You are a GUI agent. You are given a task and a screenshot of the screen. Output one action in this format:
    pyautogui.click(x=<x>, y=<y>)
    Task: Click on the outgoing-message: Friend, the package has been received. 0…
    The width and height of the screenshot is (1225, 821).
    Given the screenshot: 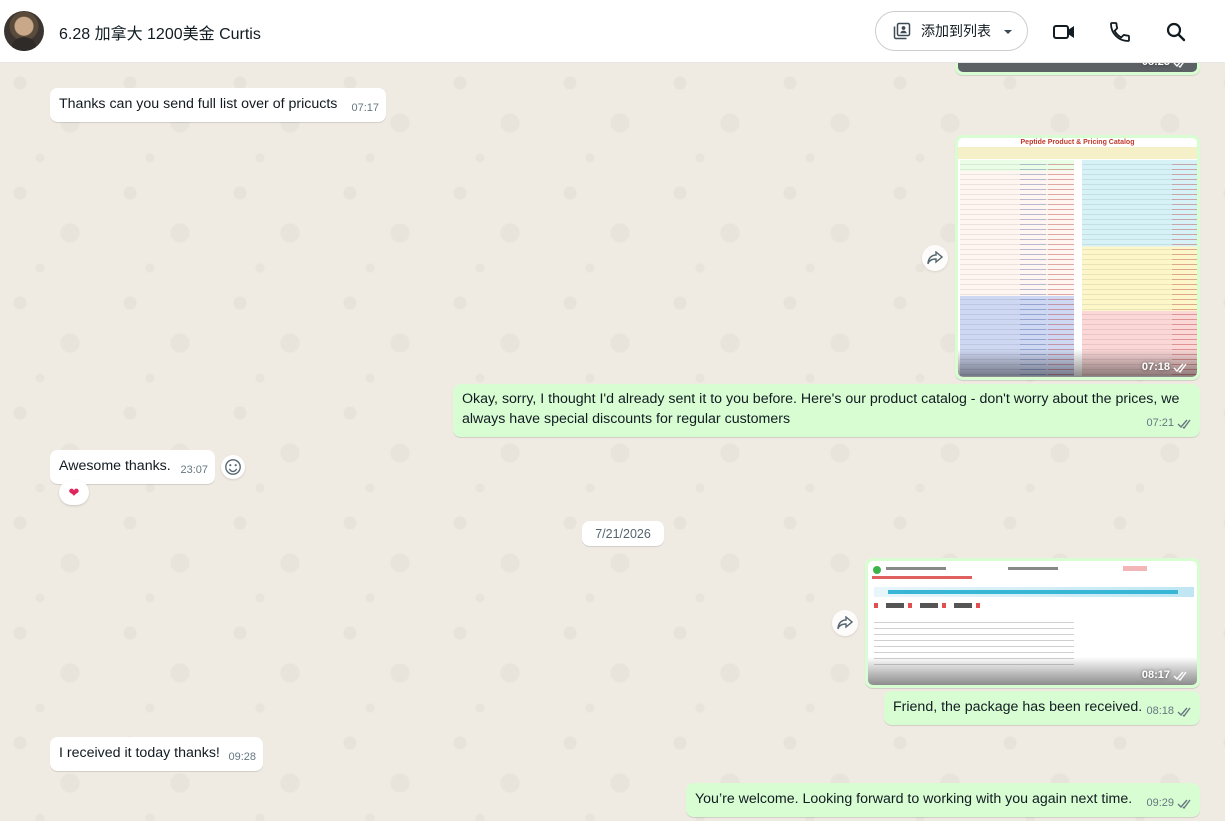 What is the action you would take?
    pyautogui.click(x=1042, y=708)
    